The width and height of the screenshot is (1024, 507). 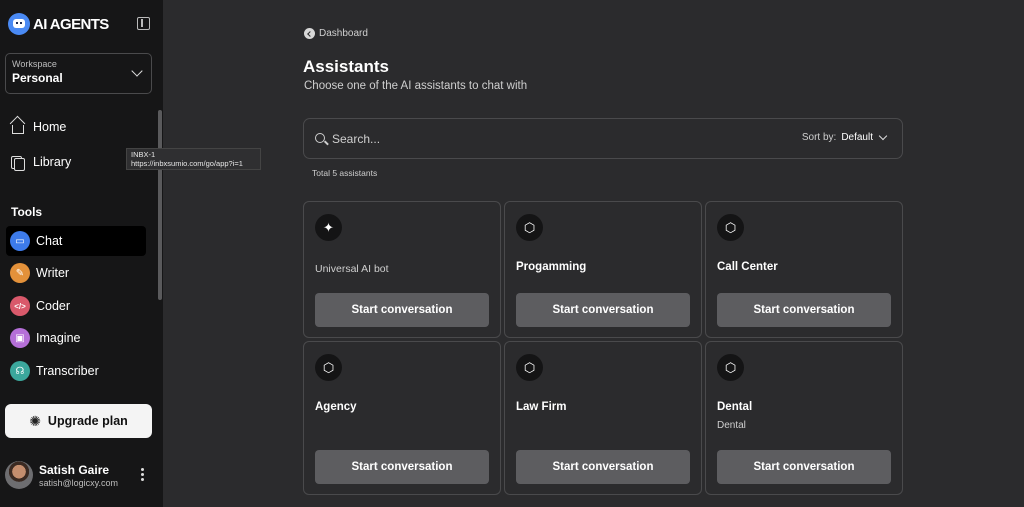 I want to click on tooltip-url: https://inbxsumio.com/go/app?i=1, so click(x=187, y=163).